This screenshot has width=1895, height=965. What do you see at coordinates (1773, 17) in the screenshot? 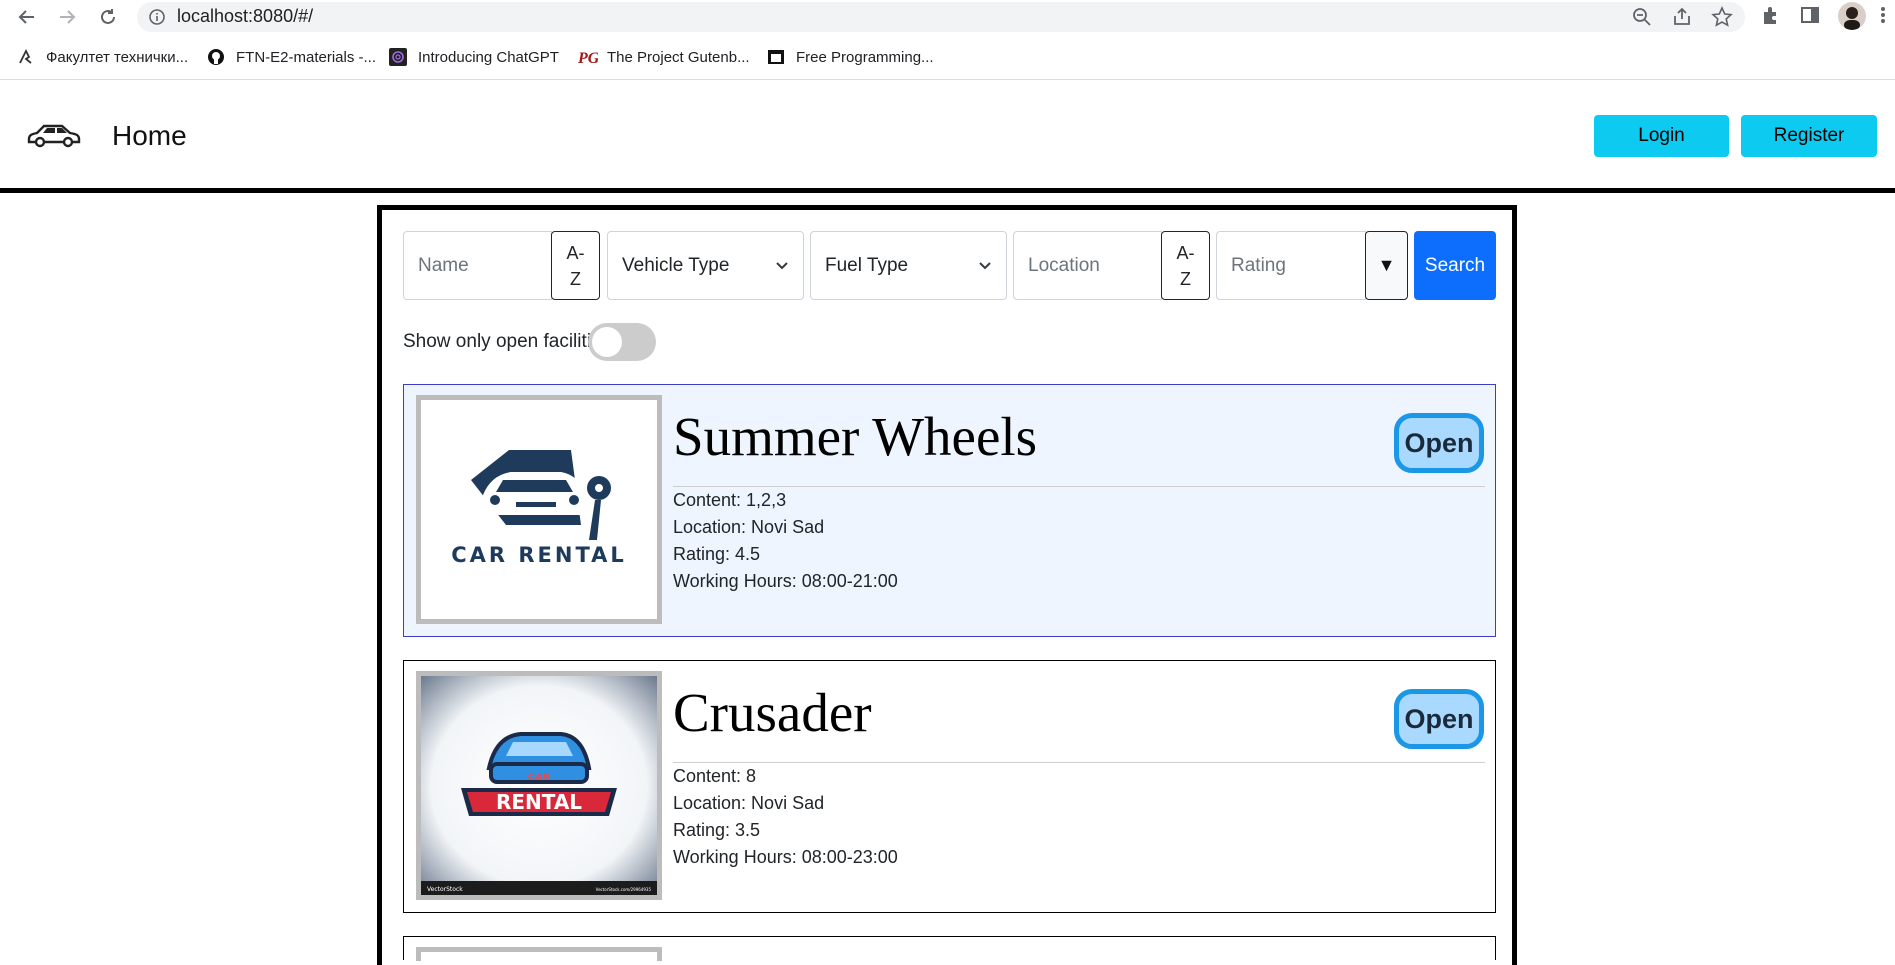
I see `extensions-icon` at bounding box center [1773, 17].